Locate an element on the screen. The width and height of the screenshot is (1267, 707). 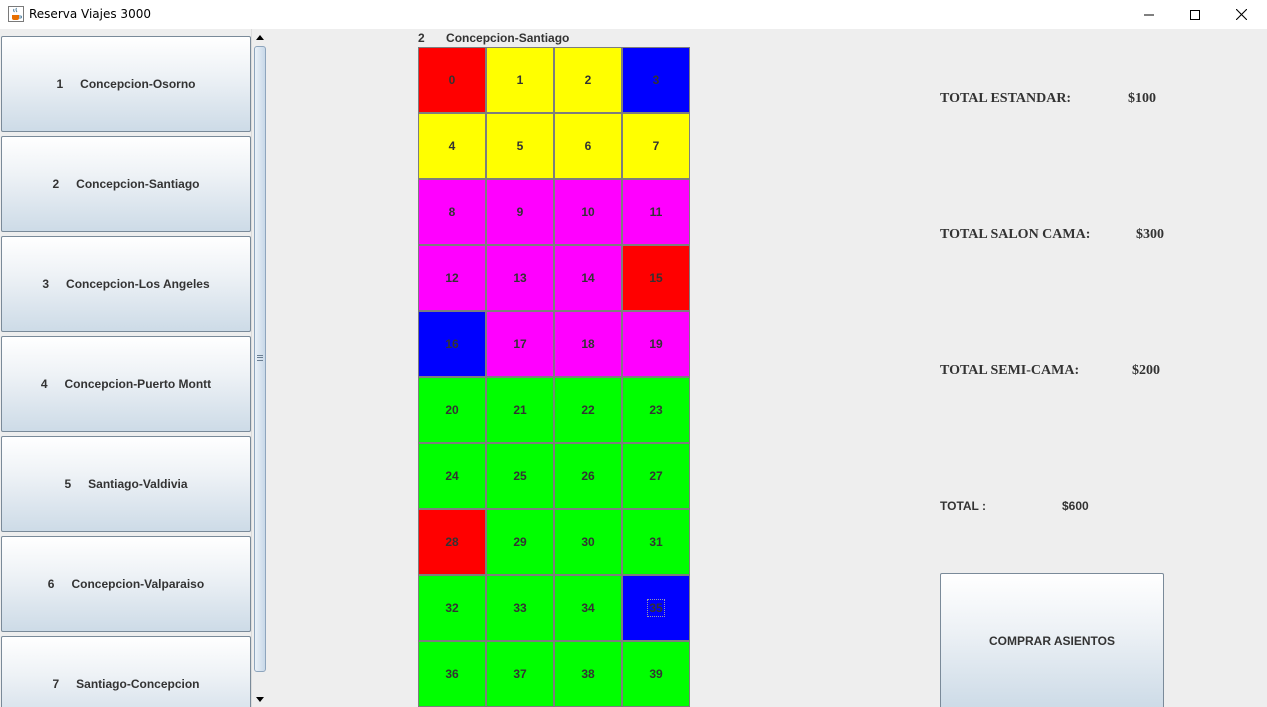
scroll-up-button is located at coordinates (260, 37).